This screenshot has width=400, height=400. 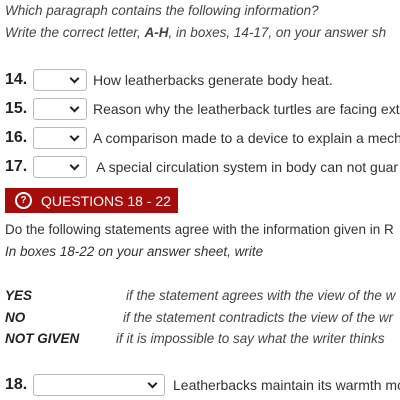 I want to click on answer-key-yes: YES, so click(x=19, y=295).